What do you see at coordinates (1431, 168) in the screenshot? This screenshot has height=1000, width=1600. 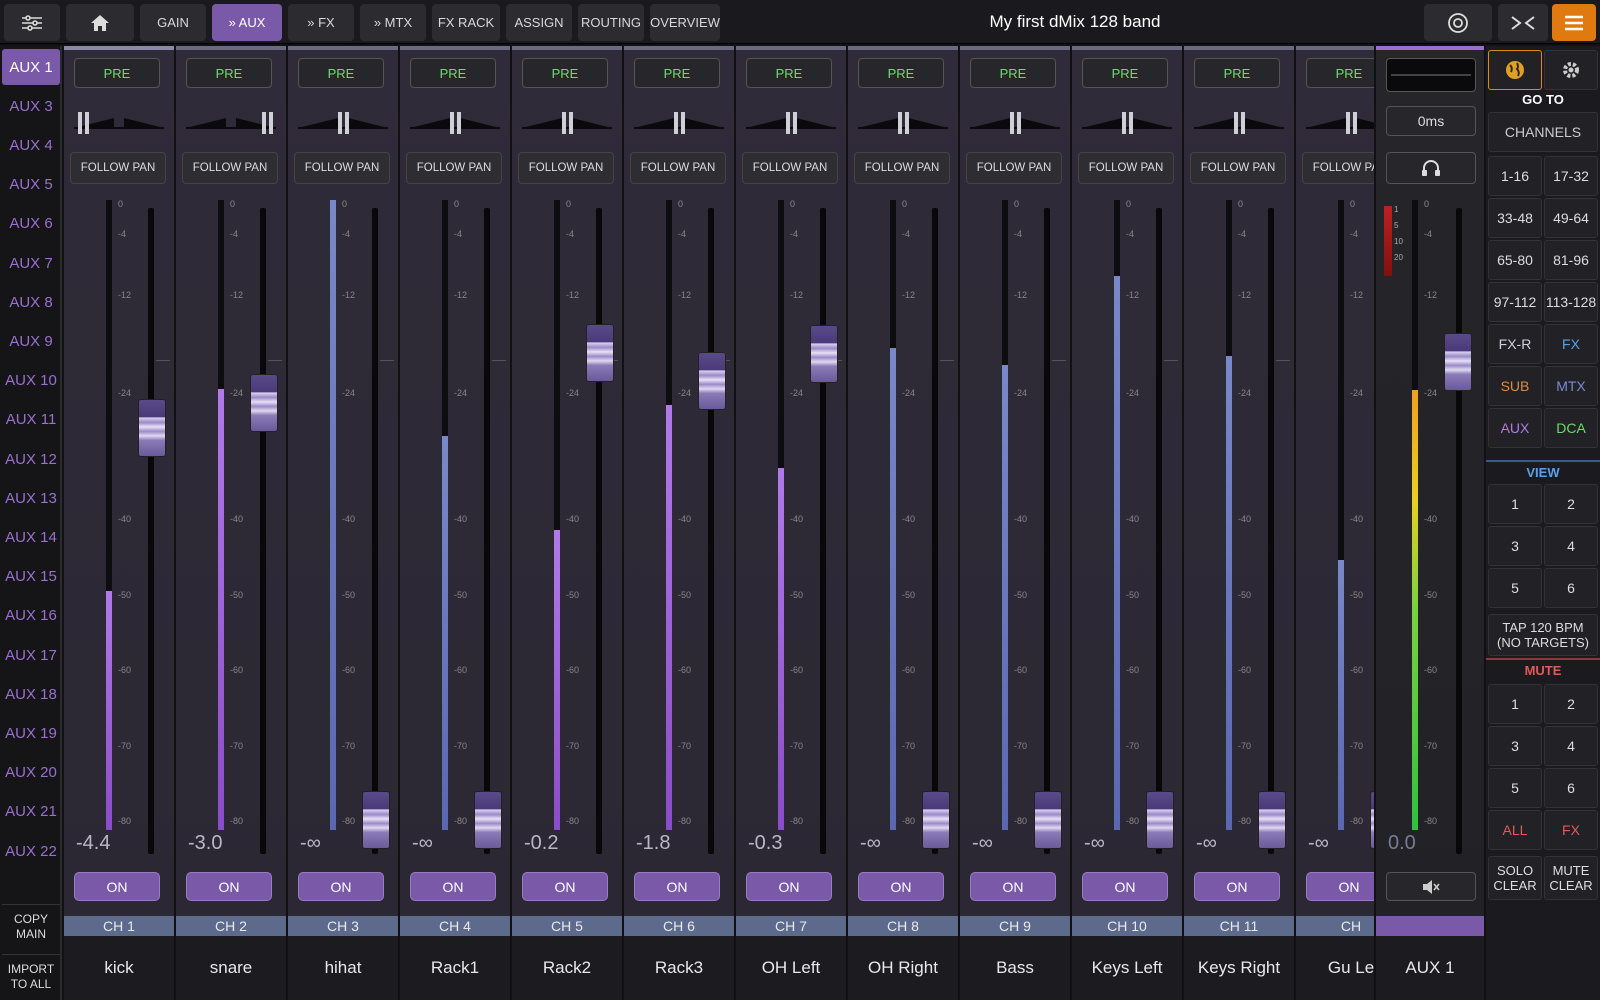 I see `headphone-button` at bounding box center [1431, 168].